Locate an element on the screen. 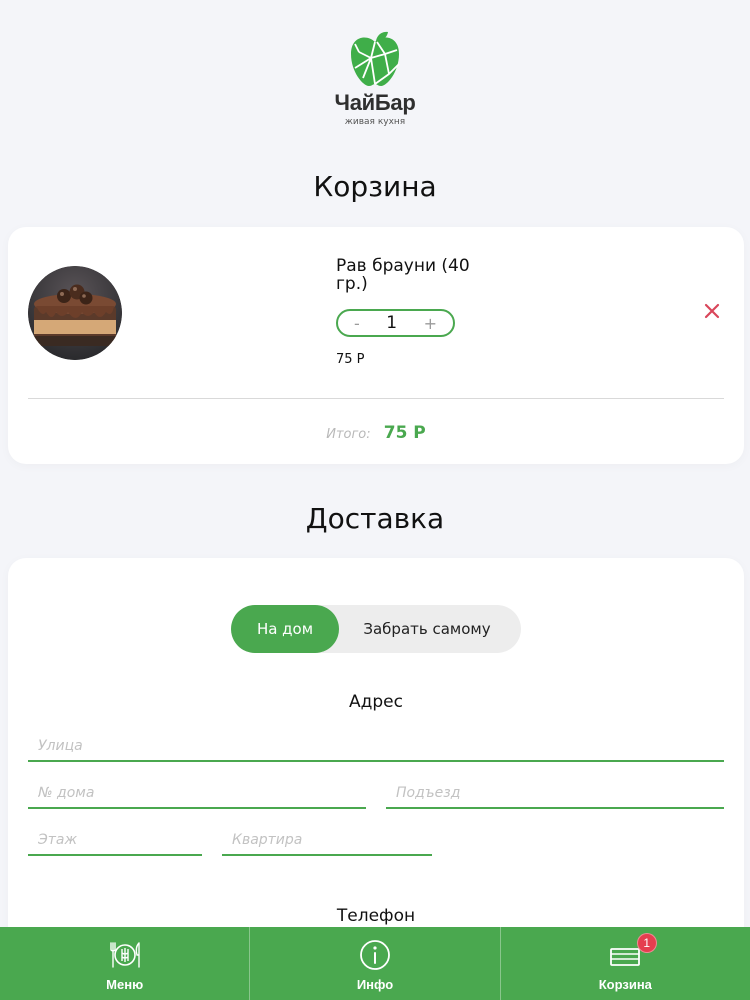  increment-button: + is located at coordinates (430, 323).